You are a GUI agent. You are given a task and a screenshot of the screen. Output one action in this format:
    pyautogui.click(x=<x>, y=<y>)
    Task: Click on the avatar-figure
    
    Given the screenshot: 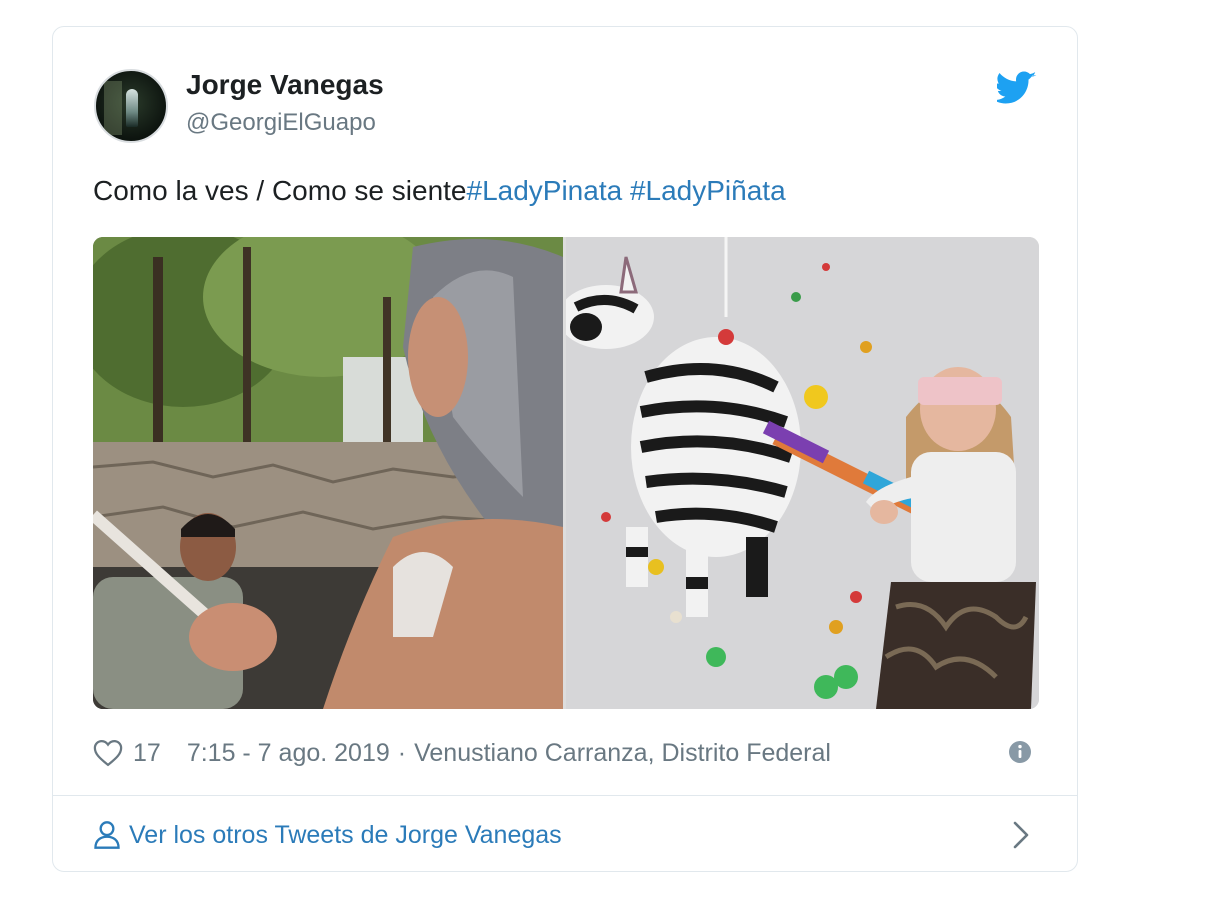 What is the action you would take?
    pyautogui.click(x=132, y=108)
    